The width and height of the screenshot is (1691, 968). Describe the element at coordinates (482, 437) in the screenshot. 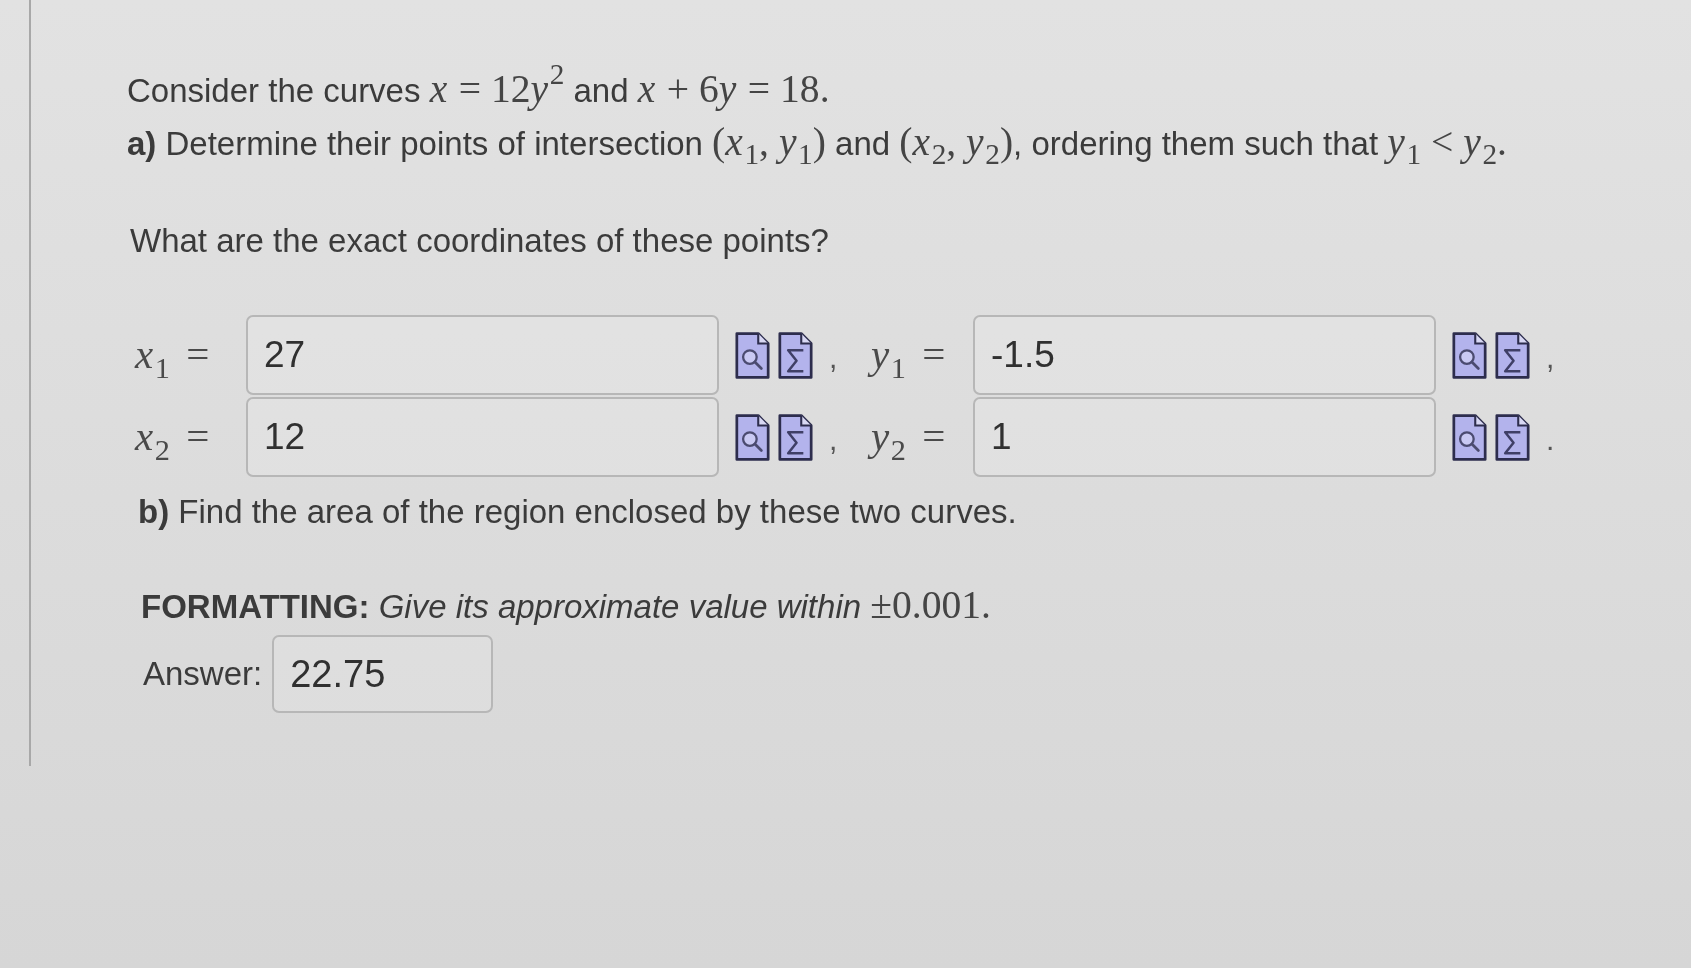

I see `answer-field: 12` at that location.